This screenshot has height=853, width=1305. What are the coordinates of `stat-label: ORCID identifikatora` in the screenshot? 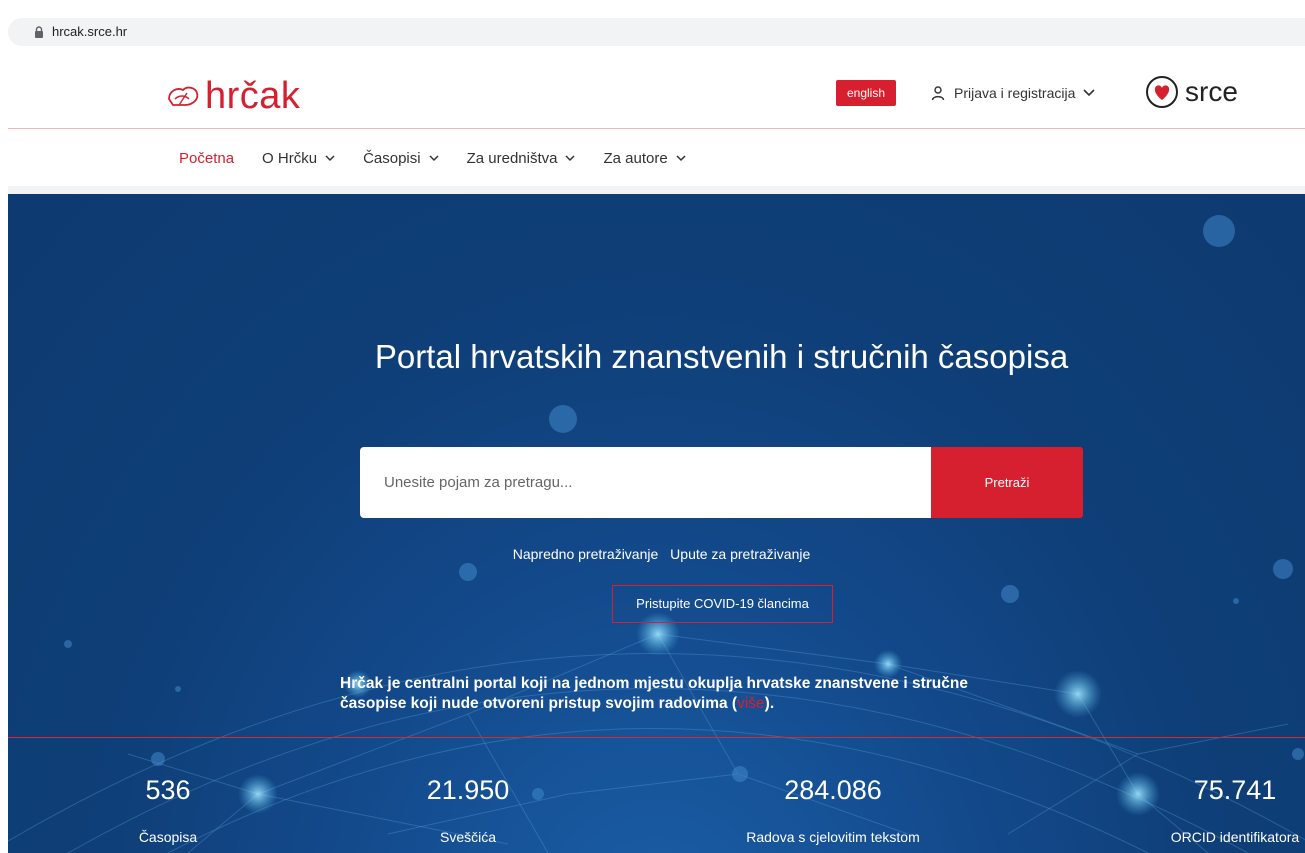 It's located at (1235, 837).